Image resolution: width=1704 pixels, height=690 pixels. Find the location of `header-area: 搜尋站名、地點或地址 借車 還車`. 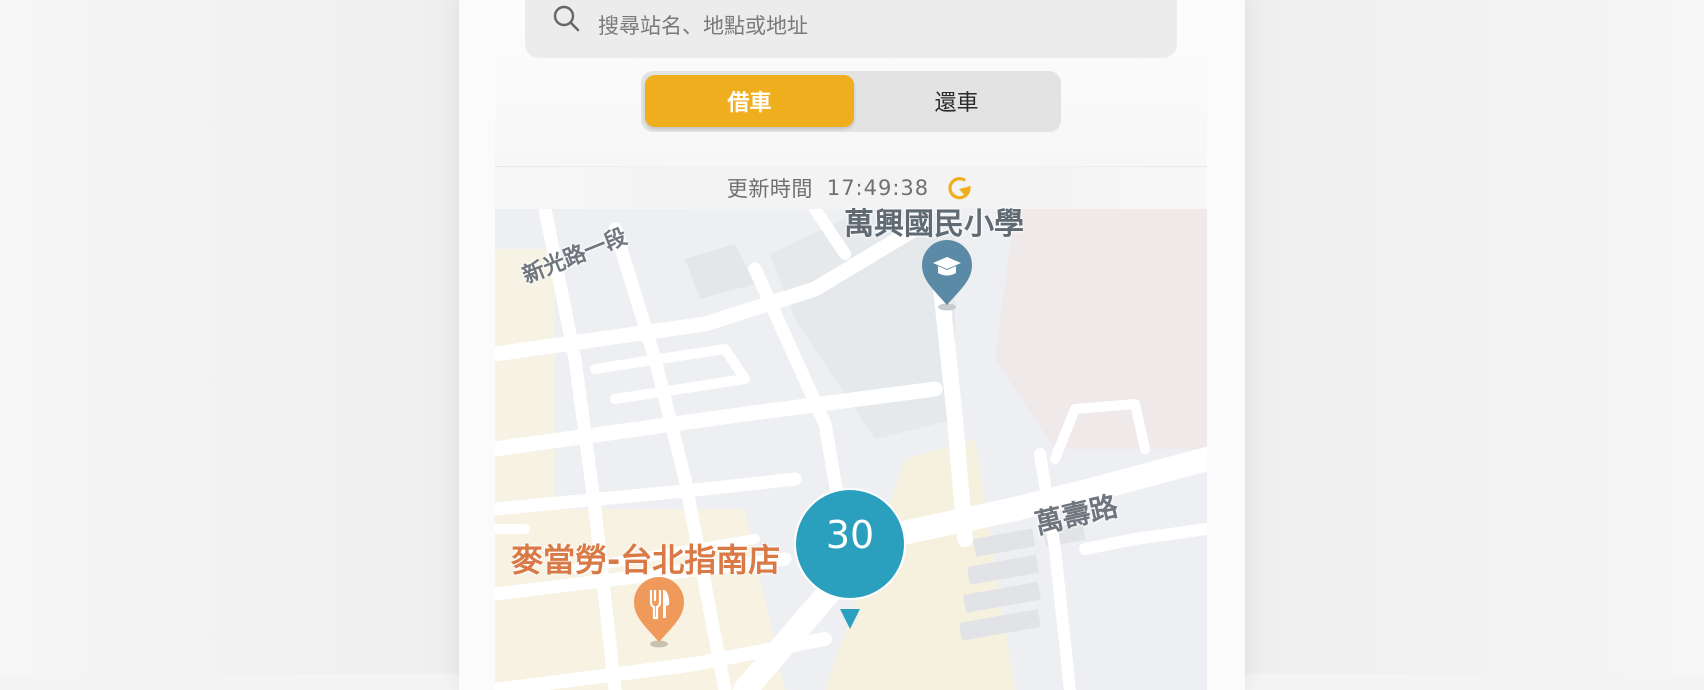

header-area: 搜尋站名、地點或地址 借車 還車 is located at coordinates (851, 83).